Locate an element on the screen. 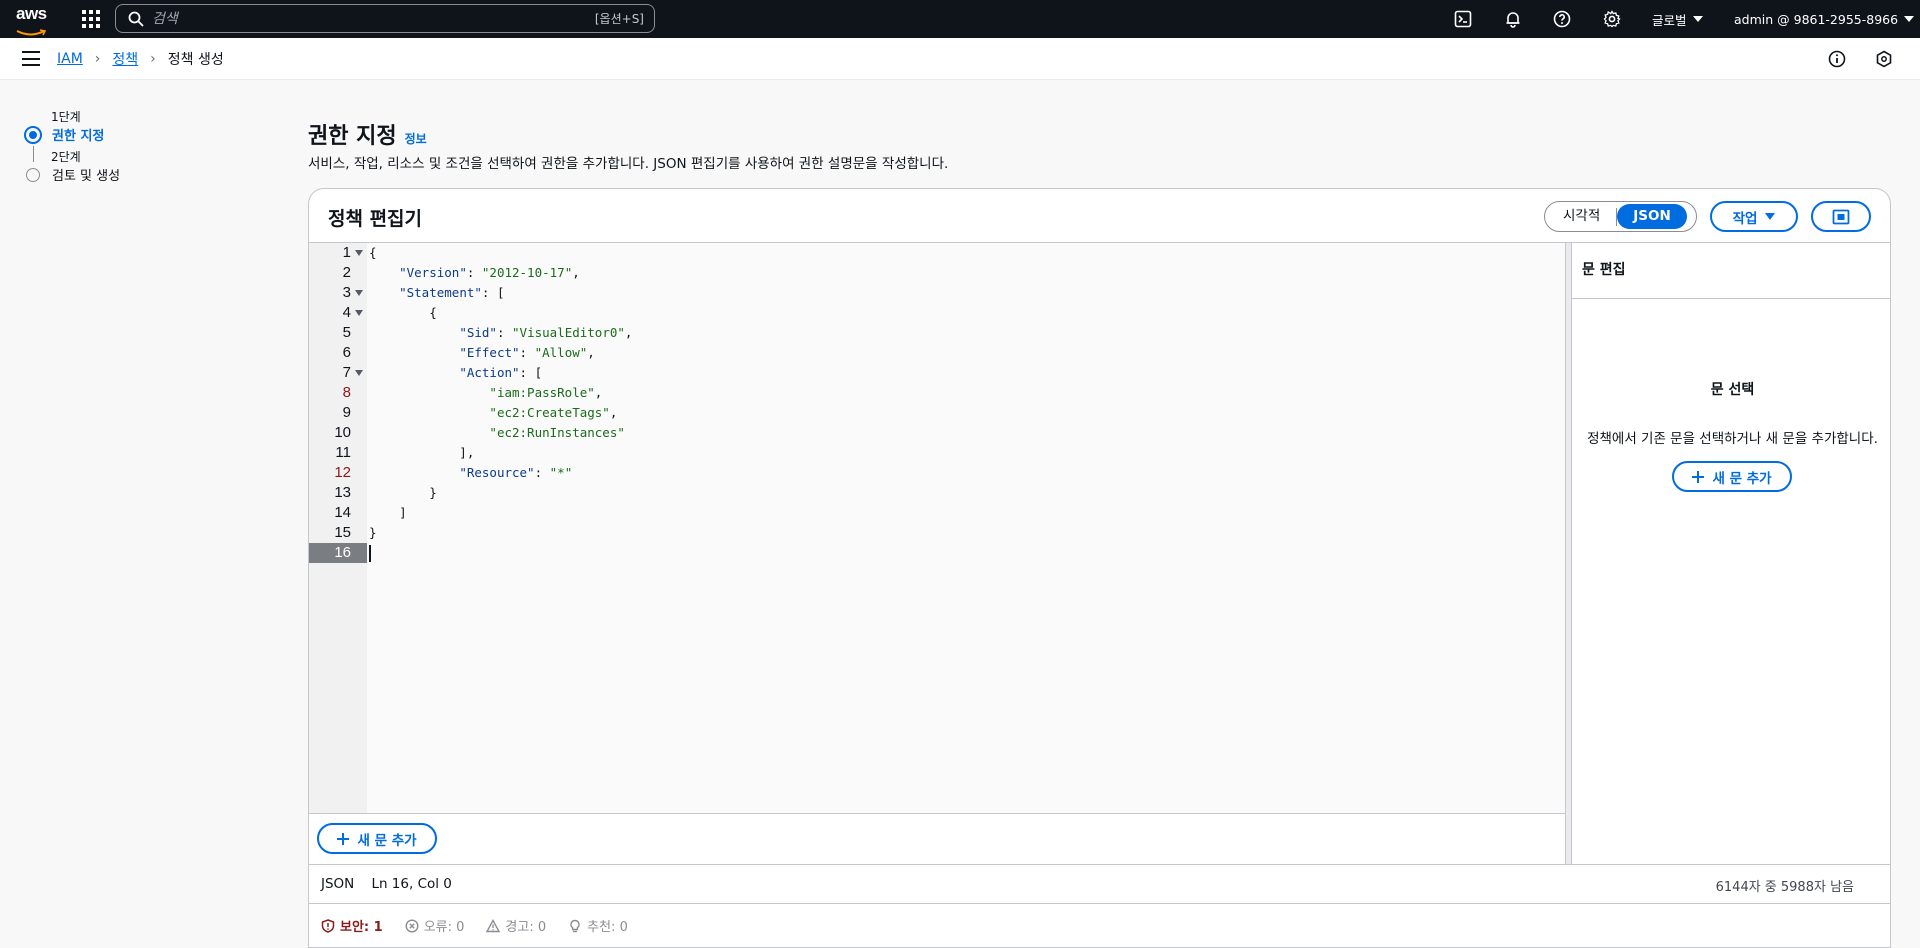  code-text: ] is located at coordinates (388, 512).